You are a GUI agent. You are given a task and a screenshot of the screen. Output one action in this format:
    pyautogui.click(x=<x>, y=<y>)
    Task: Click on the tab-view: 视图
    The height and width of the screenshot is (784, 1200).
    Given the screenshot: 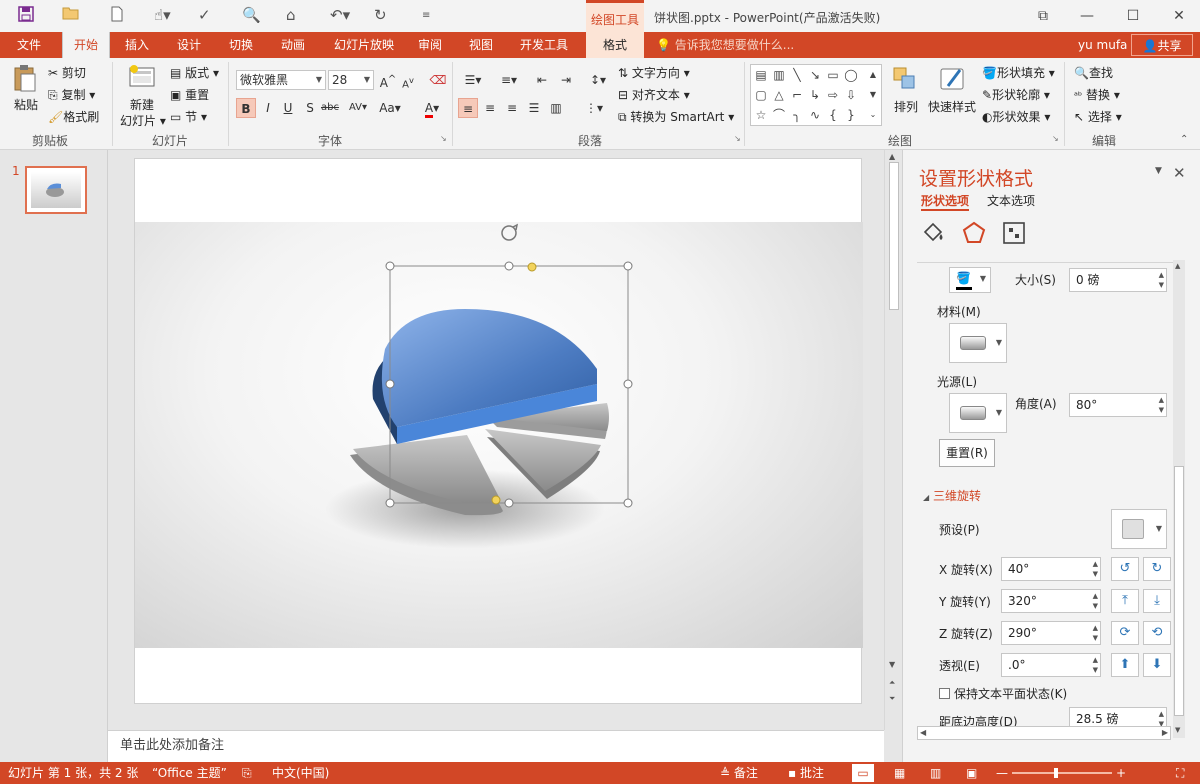 What is the action you would take?
    pyautogui.click(x=481, y=45)
    